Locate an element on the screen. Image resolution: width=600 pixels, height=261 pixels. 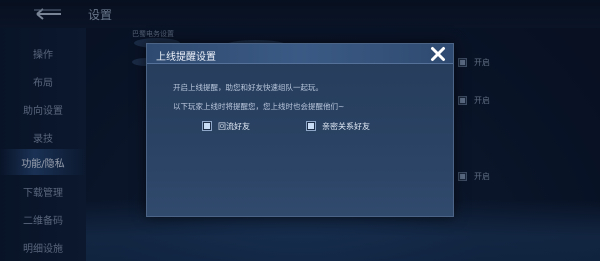
option-returning-friends: 回流好友 is located at coordinates (226, 126).